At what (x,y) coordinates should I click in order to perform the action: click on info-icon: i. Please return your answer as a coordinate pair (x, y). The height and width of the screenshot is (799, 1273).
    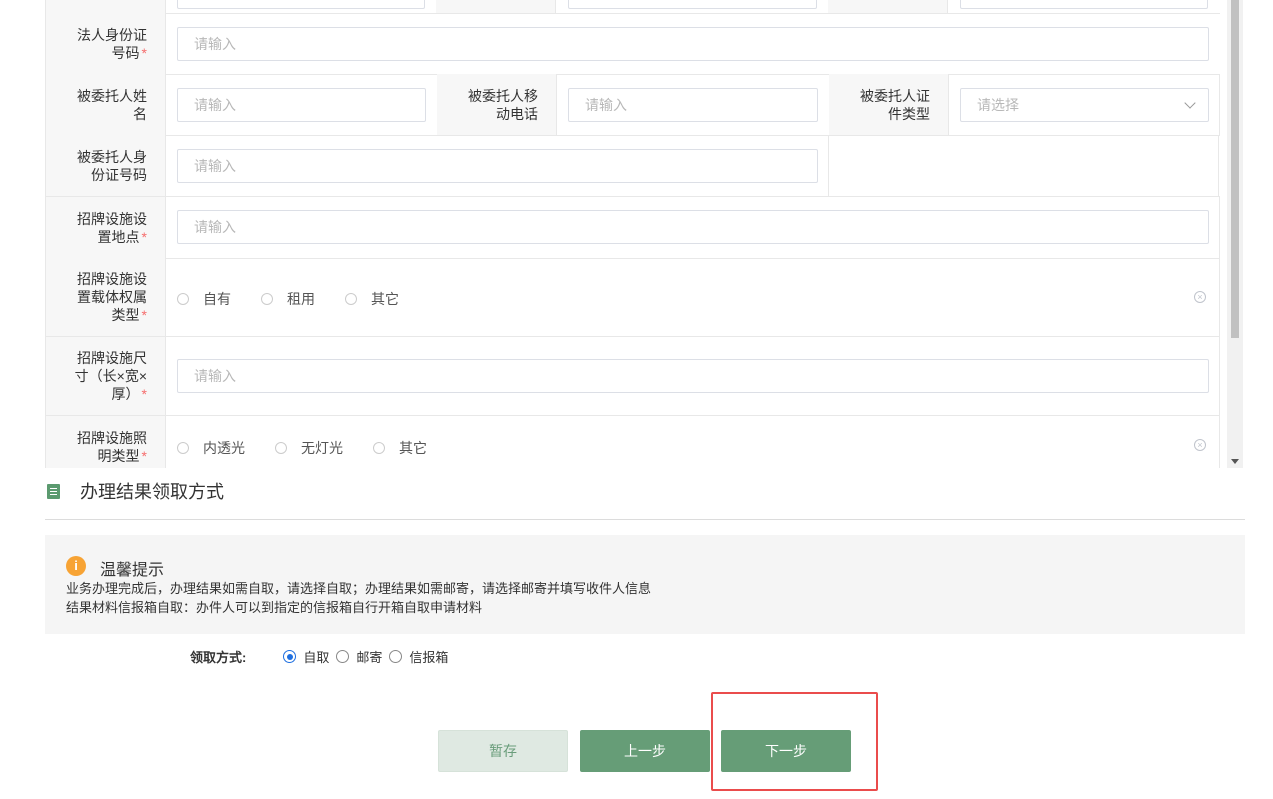
    Looking at the image, I should click on (76, 566).